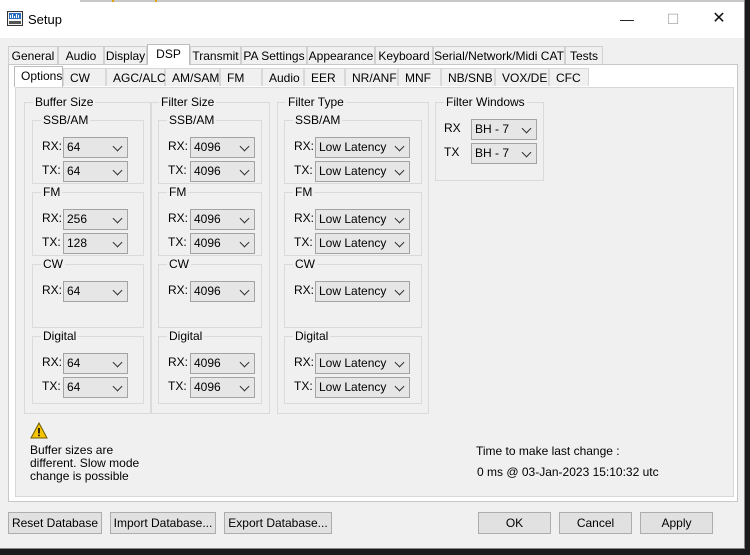 Image resolution: width=750 pixels, height=555 pixels. What do you see at coordinates (504, 129) in the screenshot?
I see `filter-window-rx-combo: BH - 7` at bounding box center [504, 129].